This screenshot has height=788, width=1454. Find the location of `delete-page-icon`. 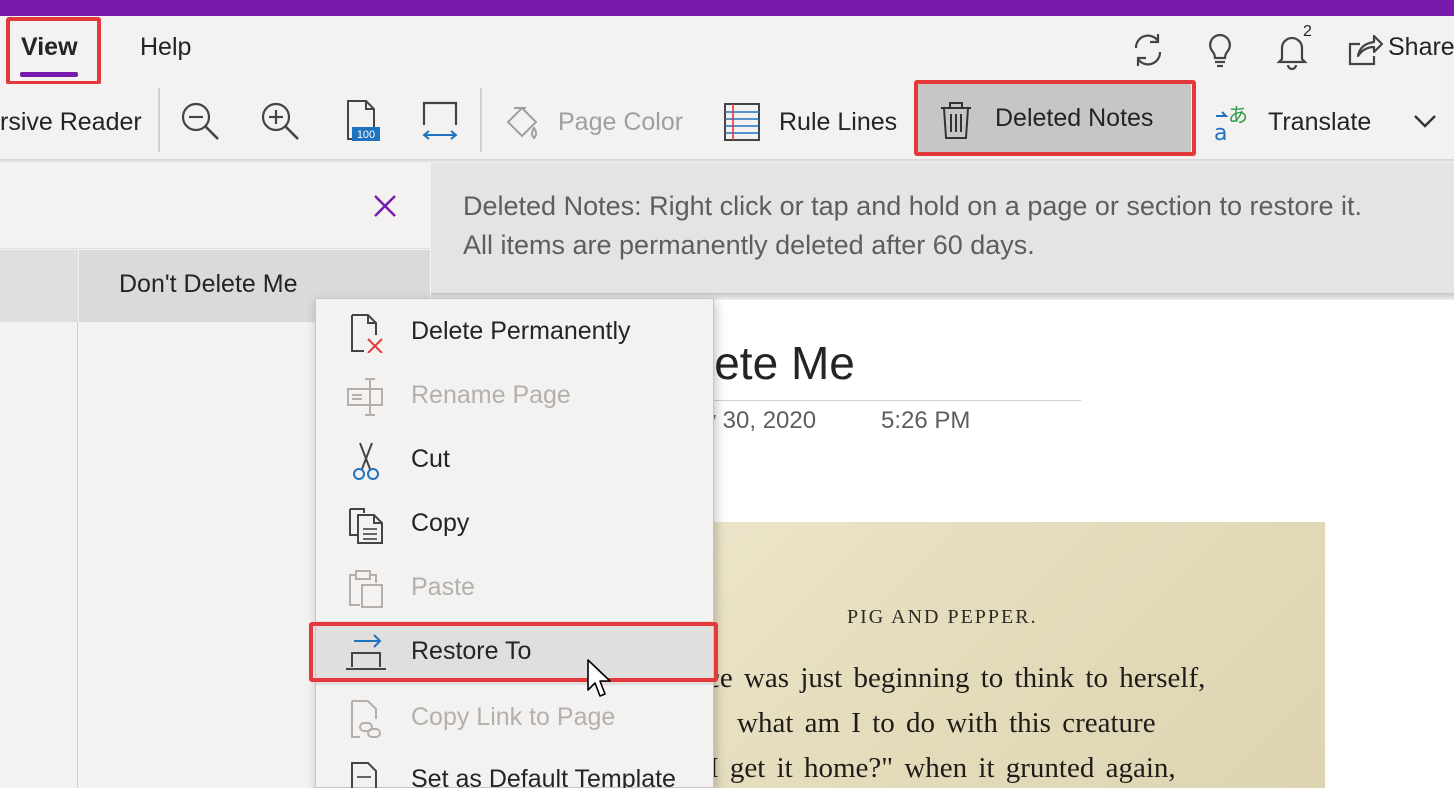

delete-page-icon is located at coordinates (367, 333).